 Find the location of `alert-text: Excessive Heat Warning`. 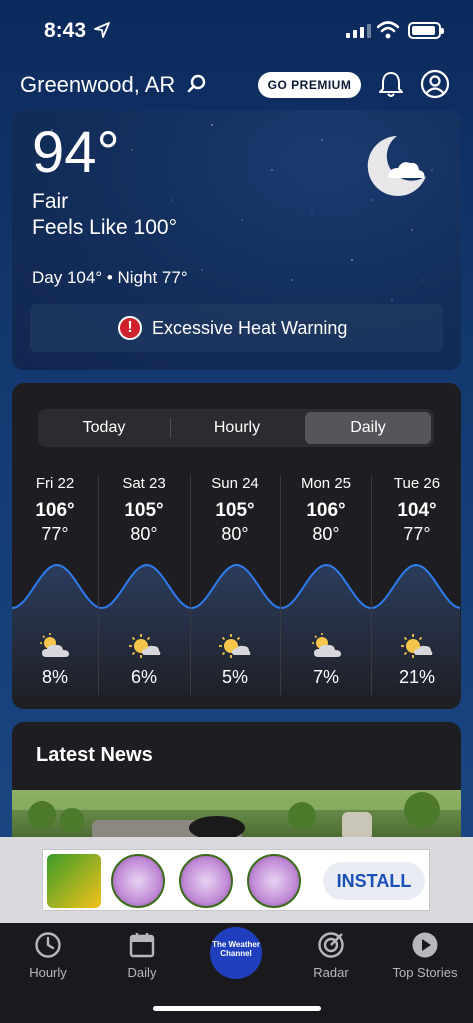

alert-text: Excessive Heat Warning is located at coordinates (250, 328).